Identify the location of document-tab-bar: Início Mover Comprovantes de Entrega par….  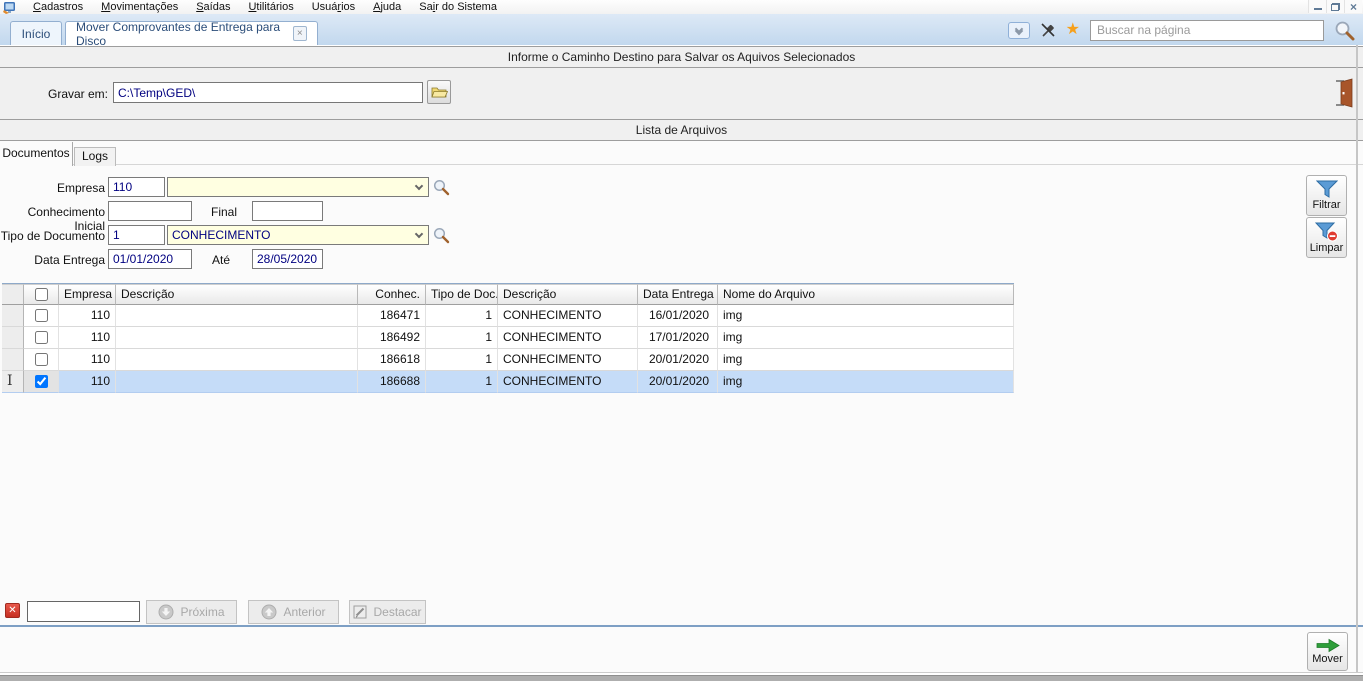
(681, 31).